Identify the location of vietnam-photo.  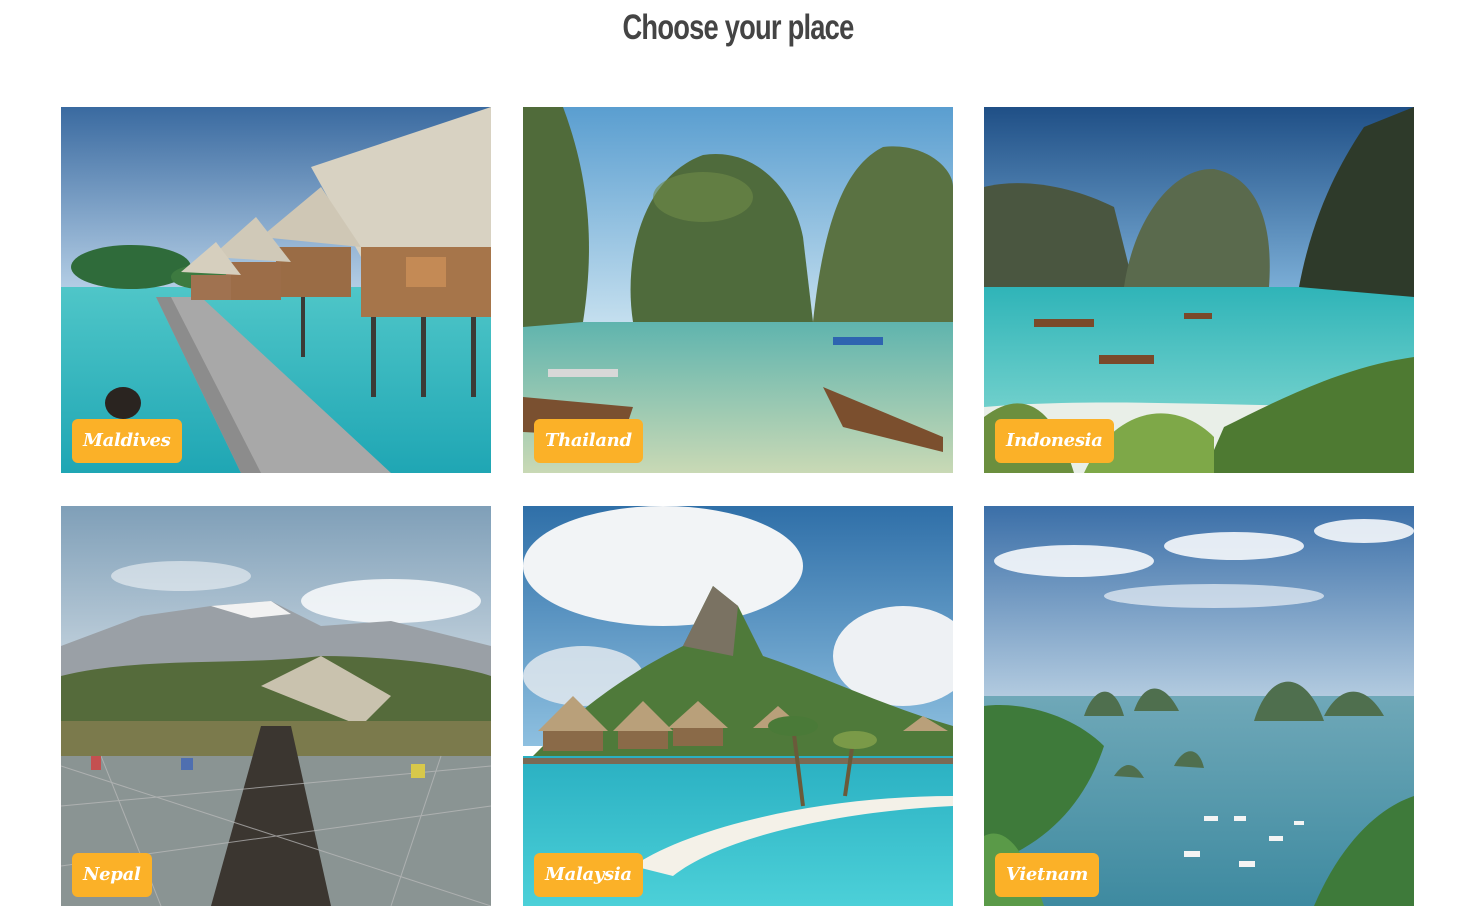
(1199, 706).